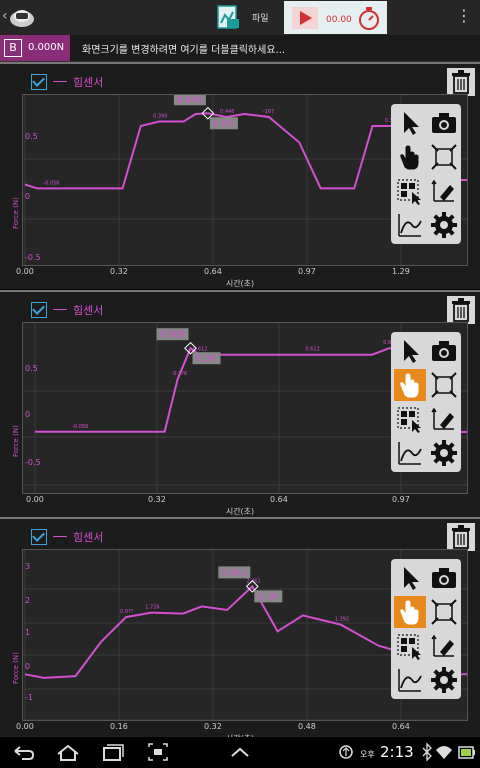 Image resolution: width=480 pixels, height=768 pixels. I want to click on top-toolbar: ‹ 파일 00.00 ⋮, so click(240, 17).